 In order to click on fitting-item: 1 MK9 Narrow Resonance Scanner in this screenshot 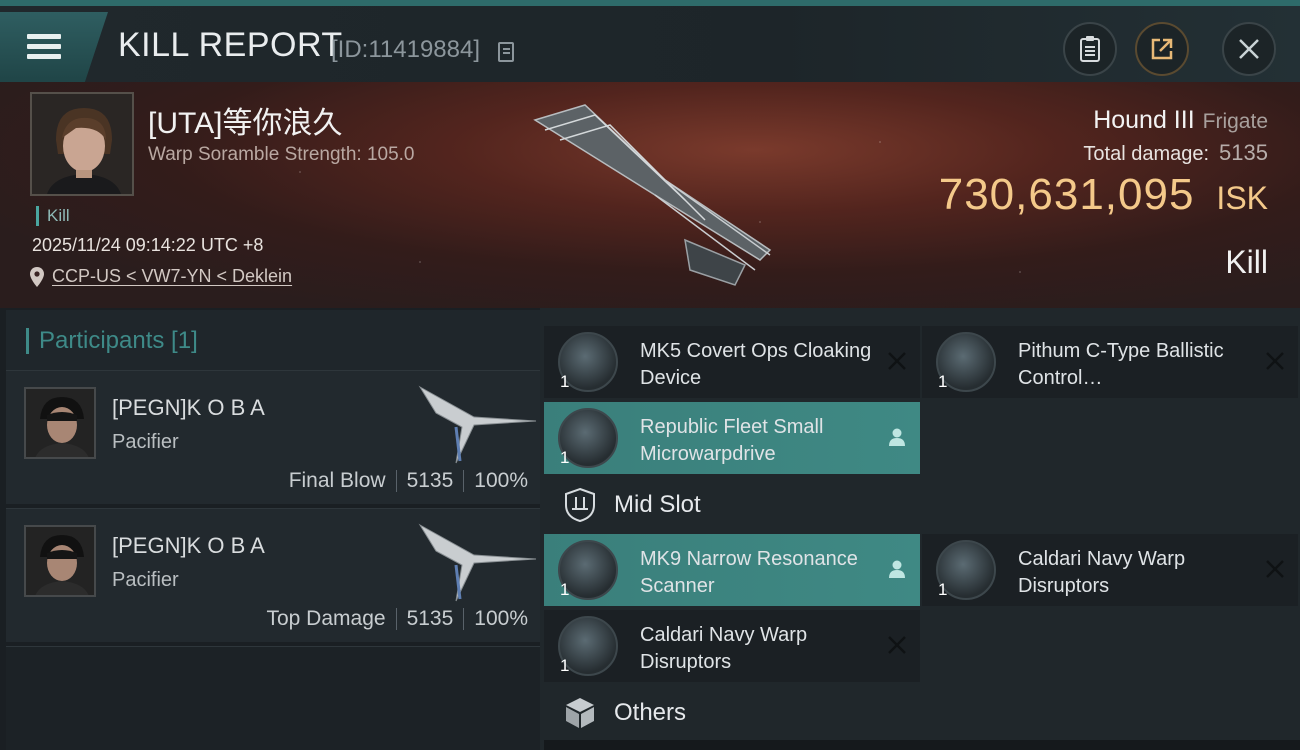, I will do `click(732, 570)`.